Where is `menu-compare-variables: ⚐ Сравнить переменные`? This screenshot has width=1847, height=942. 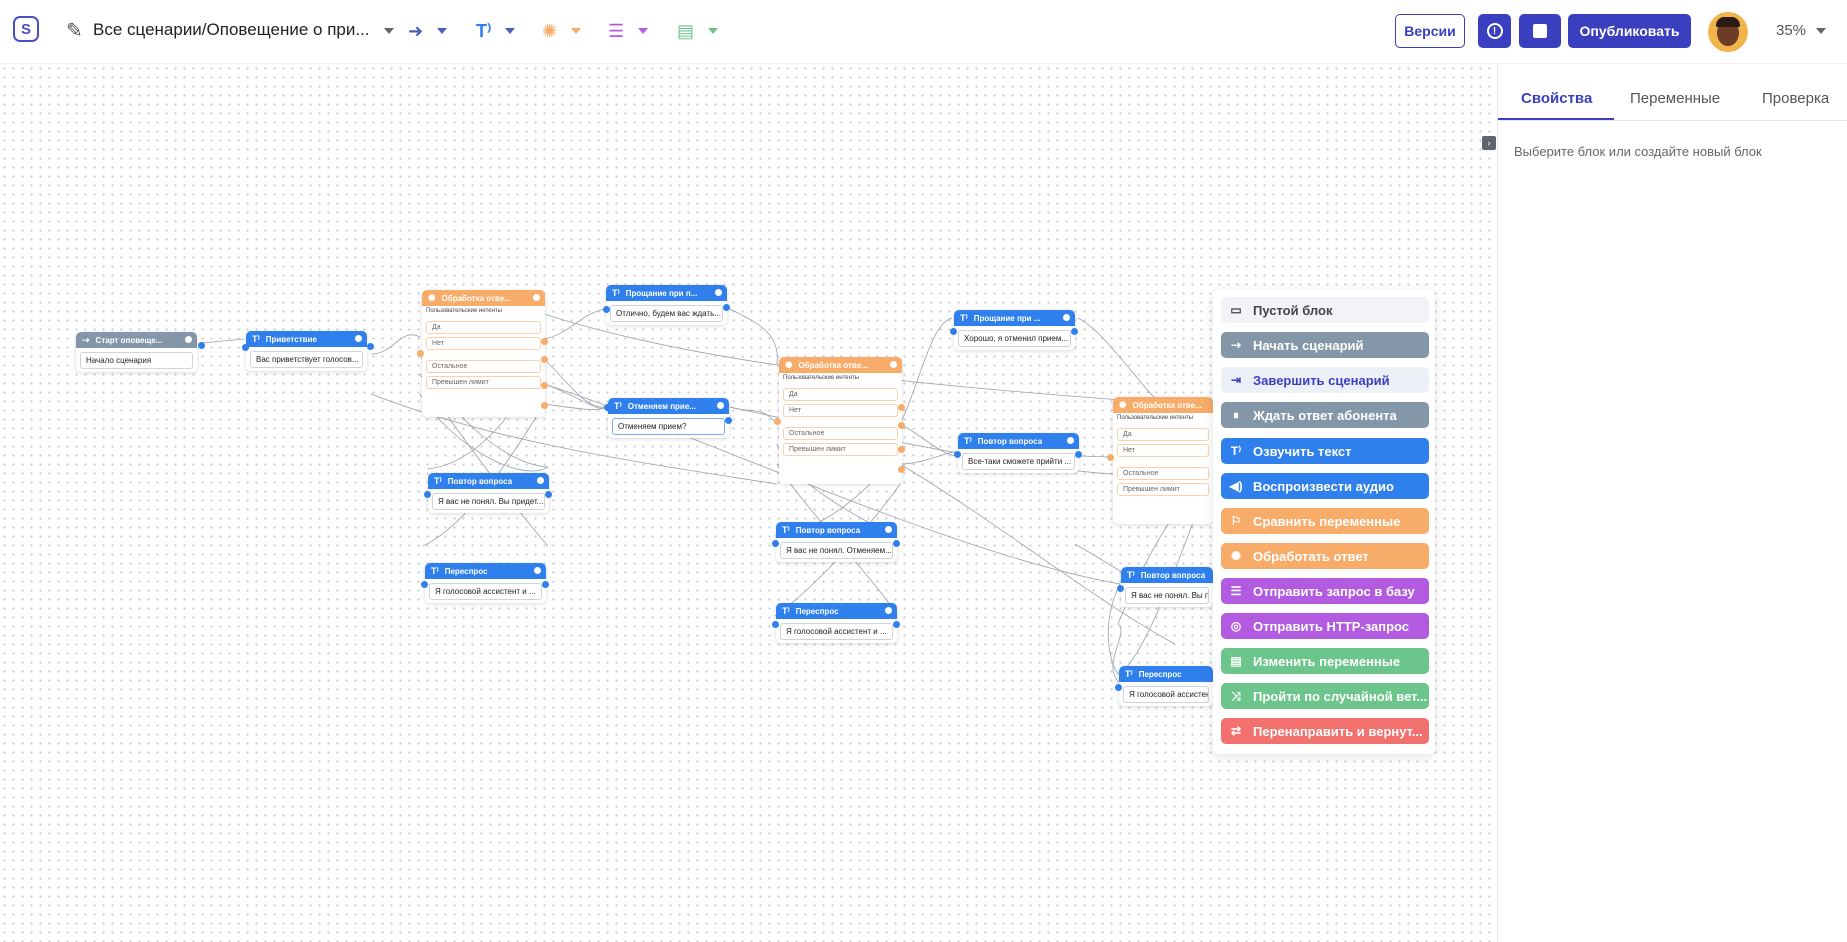
menu-compare-variables: ⚐ Сравнить переменные is located at coordinates (1325, 521).